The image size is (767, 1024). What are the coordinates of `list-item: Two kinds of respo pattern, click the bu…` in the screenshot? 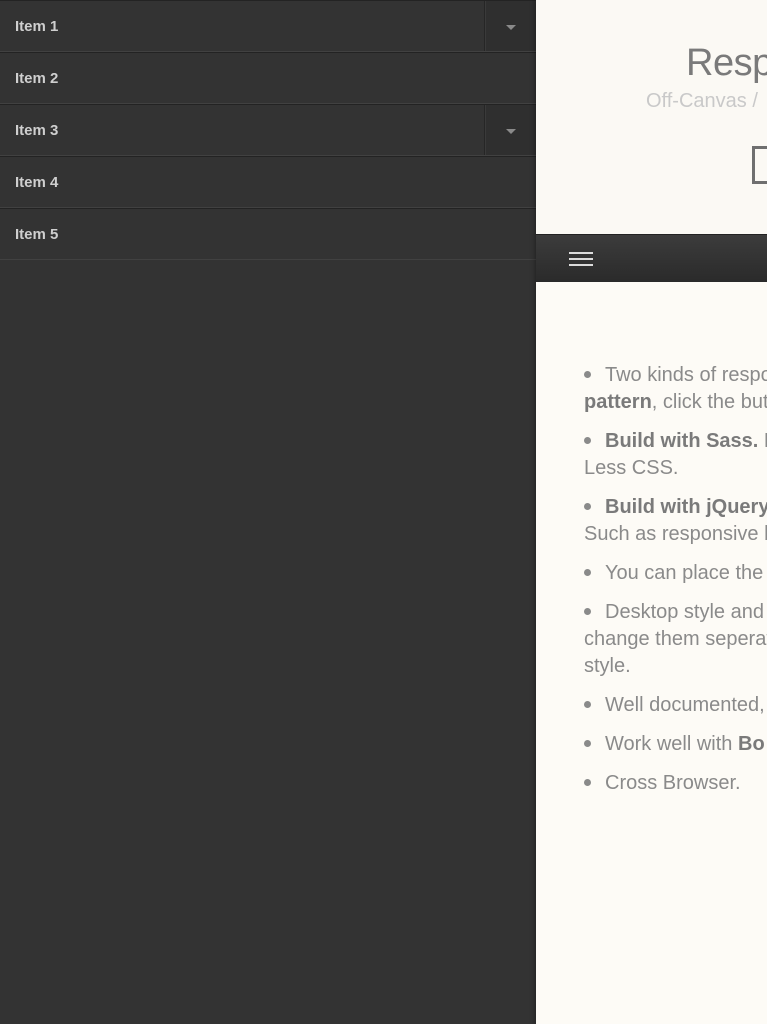 It's located at (675, 389).